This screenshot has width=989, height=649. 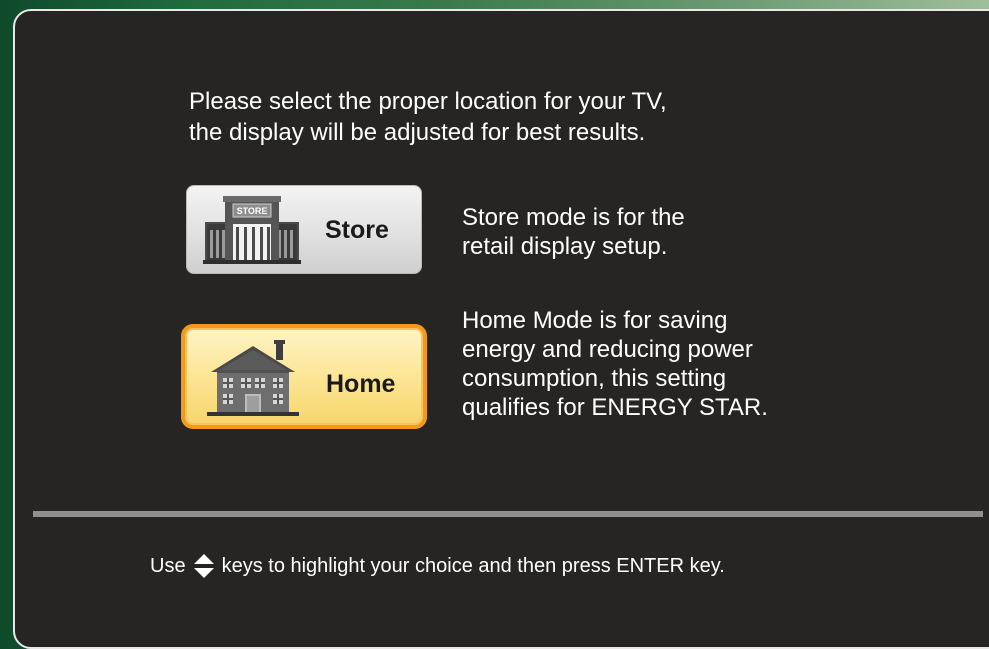 I want to click on footer-hint-before: Use, so click(x=168, y=566).